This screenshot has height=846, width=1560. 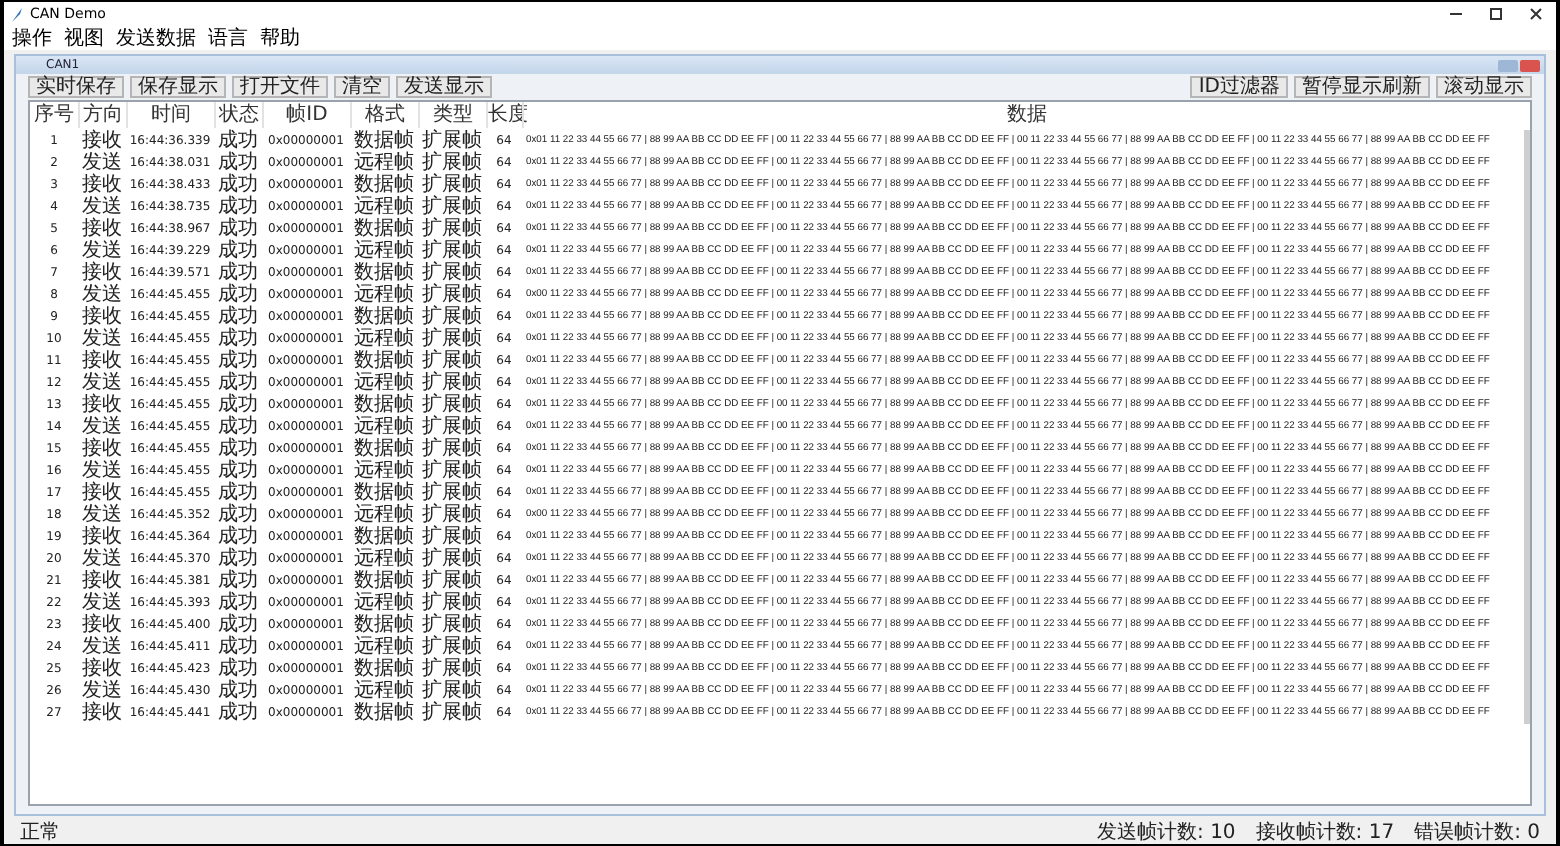 I want to click on toolbar-button: 滚动显示, so click(x=1484, y=87).